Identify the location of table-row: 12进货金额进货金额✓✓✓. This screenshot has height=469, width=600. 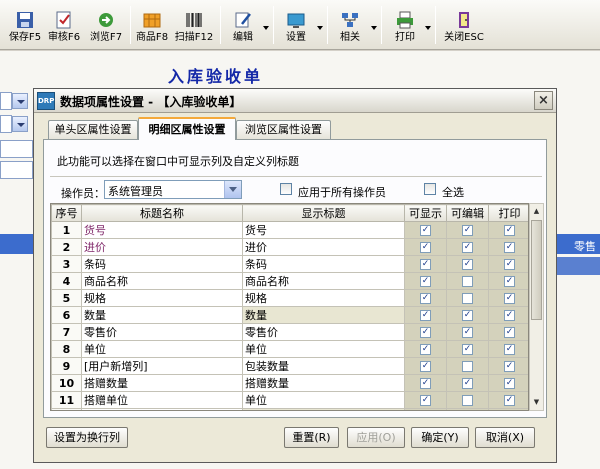
(289, 409).